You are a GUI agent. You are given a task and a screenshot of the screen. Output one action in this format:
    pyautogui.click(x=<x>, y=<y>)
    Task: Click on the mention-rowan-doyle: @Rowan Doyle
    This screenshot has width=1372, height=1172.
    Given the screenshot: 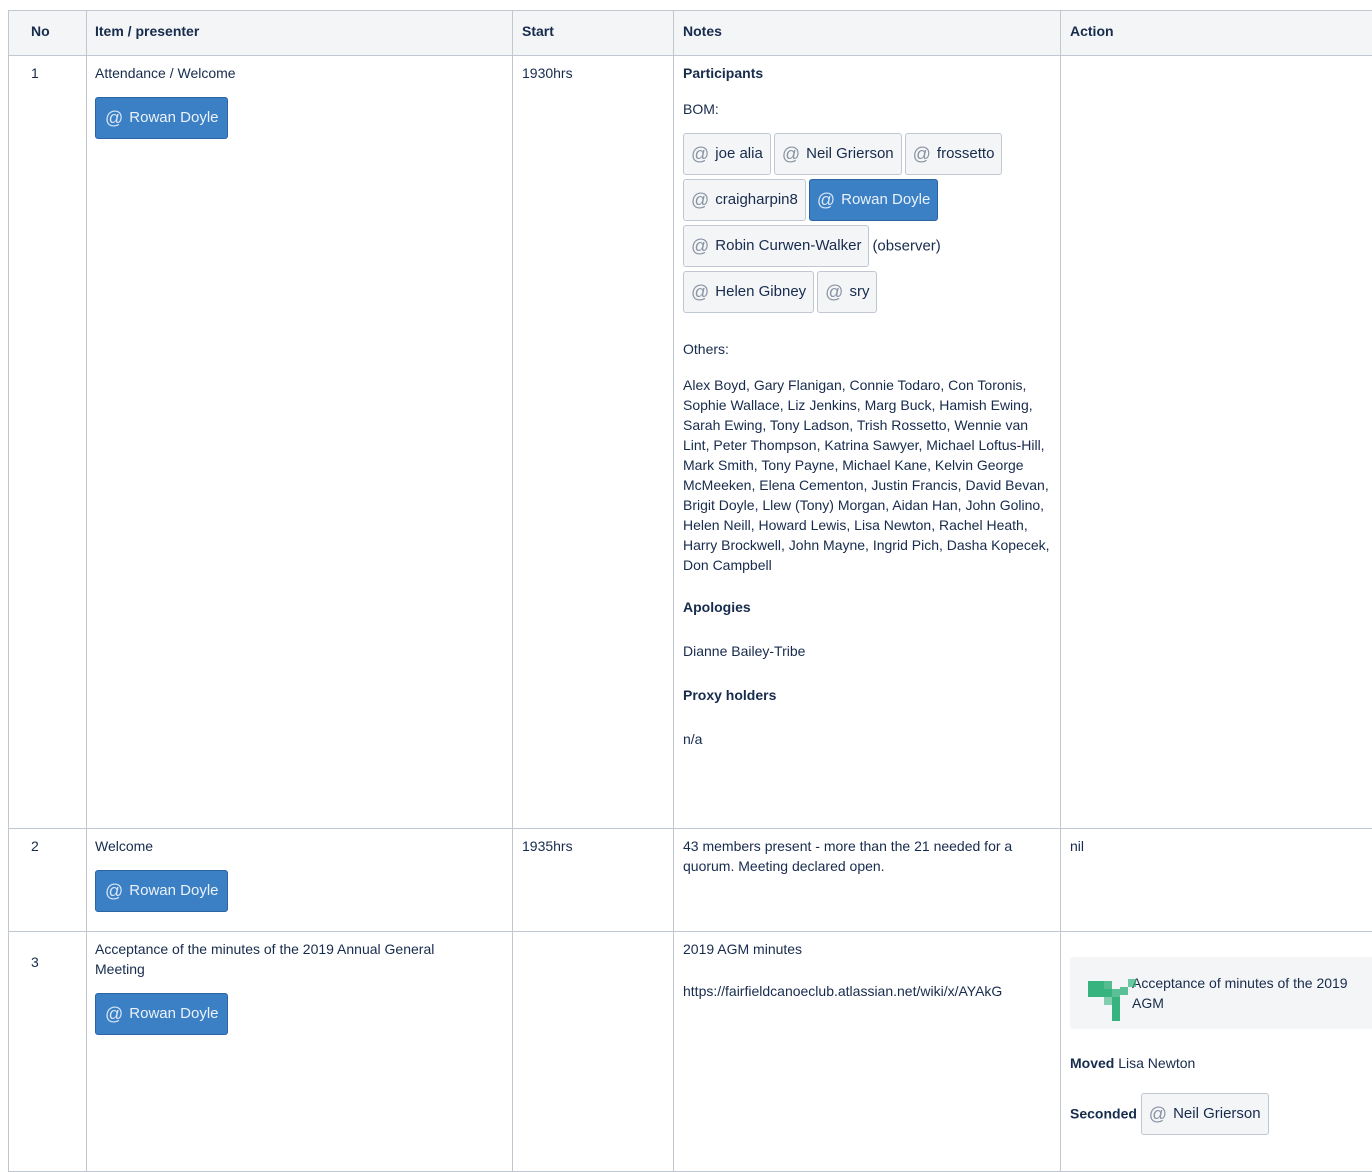 What is the action you would take?
    pyautogui.click(x=874, y=200)
    